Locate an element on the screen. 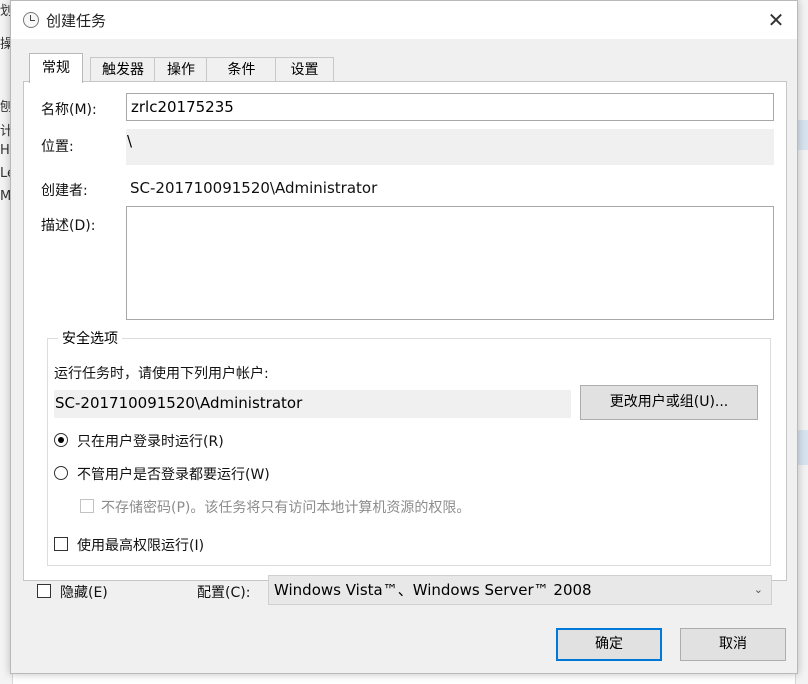 The height and width of the screenshot is (684, 808). configure-label: 配置(C): is located at coordinates (224, 593).